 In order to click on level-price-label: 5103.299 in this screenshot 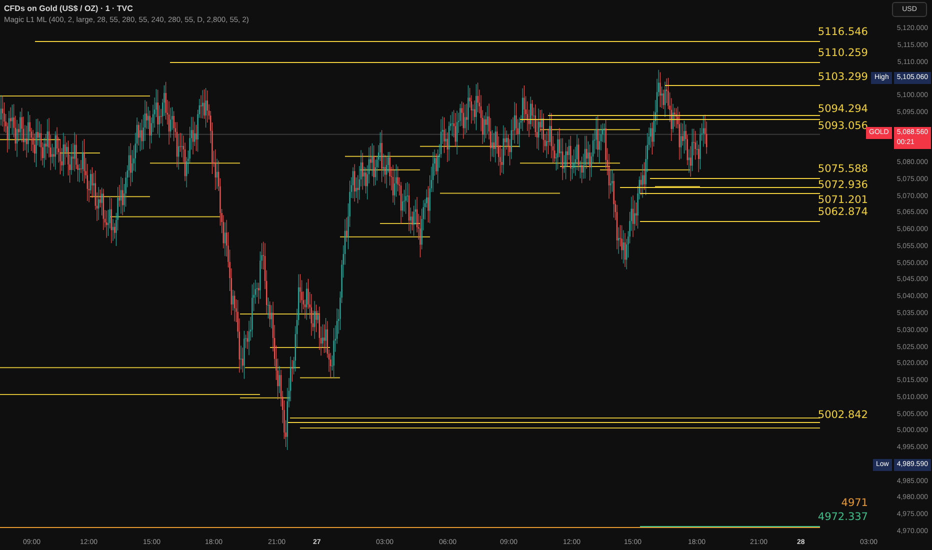, I will do `click(843, 77)`.